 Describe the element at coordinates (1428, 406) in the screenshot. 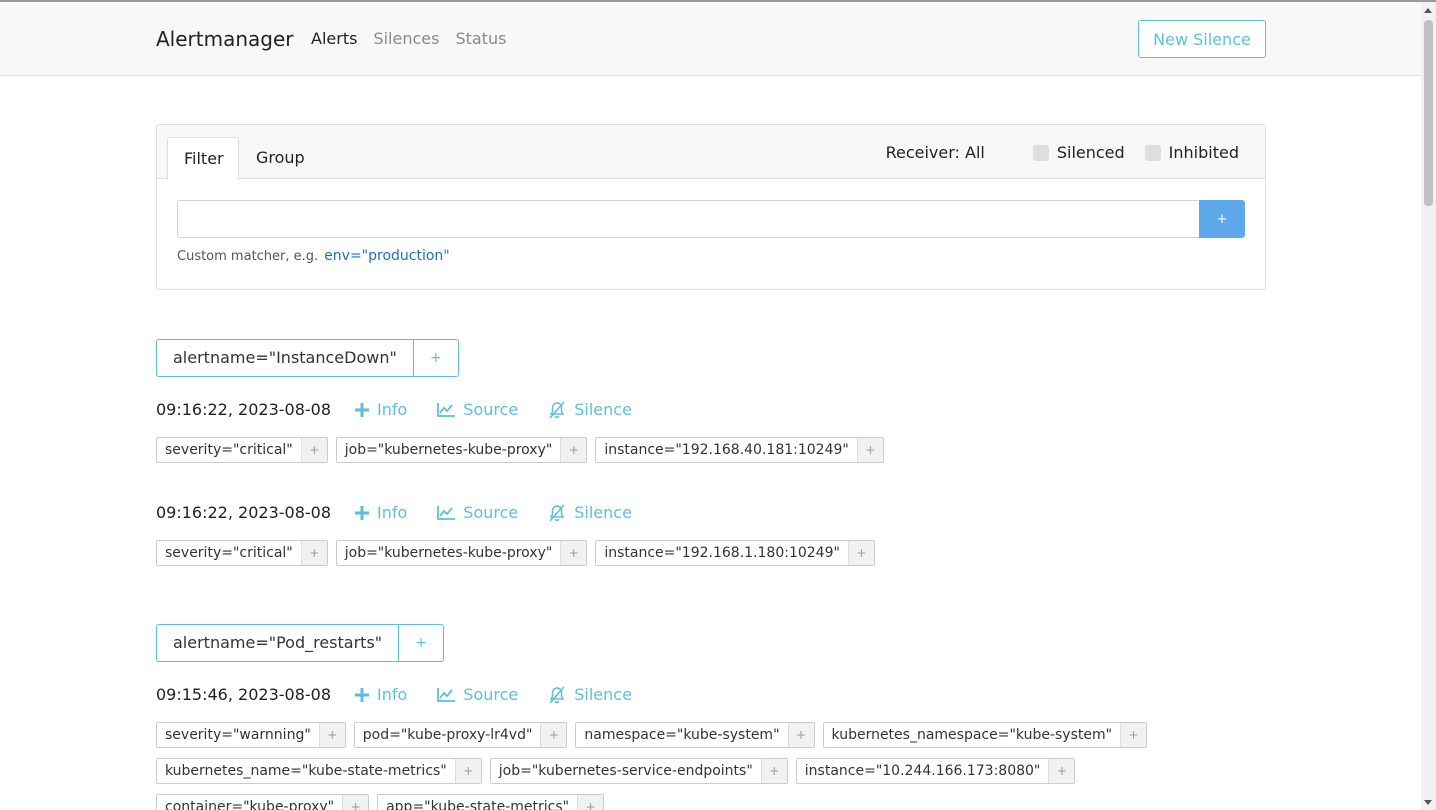

I see `page-scrollbar` at that location.